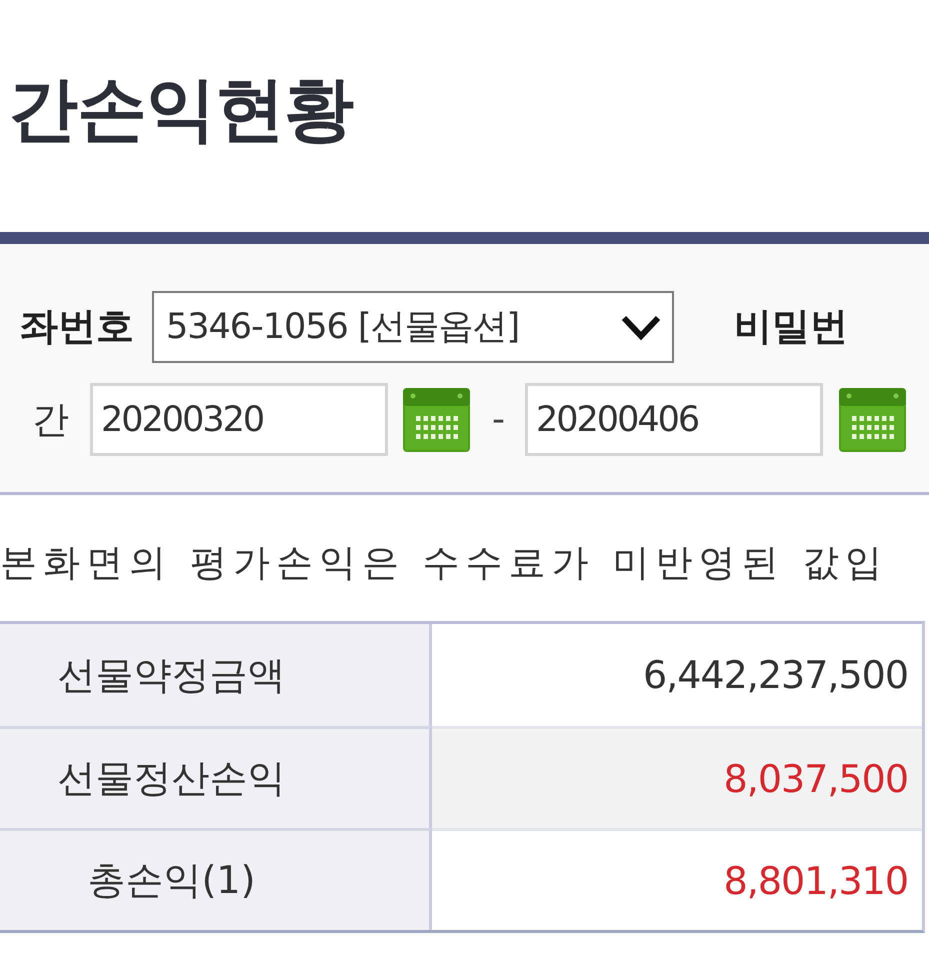 This screenshot has width=929, height=960. Describe the element at coordinates (674, 419) in the screenshot. I see `end-date-field: 20200406` at that location.